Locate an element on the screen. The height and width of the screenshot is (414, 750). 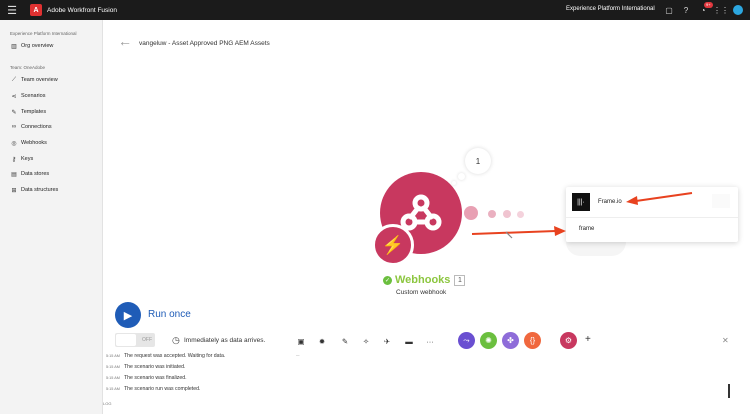
popup-shadow is located at coordinates (596, 249).